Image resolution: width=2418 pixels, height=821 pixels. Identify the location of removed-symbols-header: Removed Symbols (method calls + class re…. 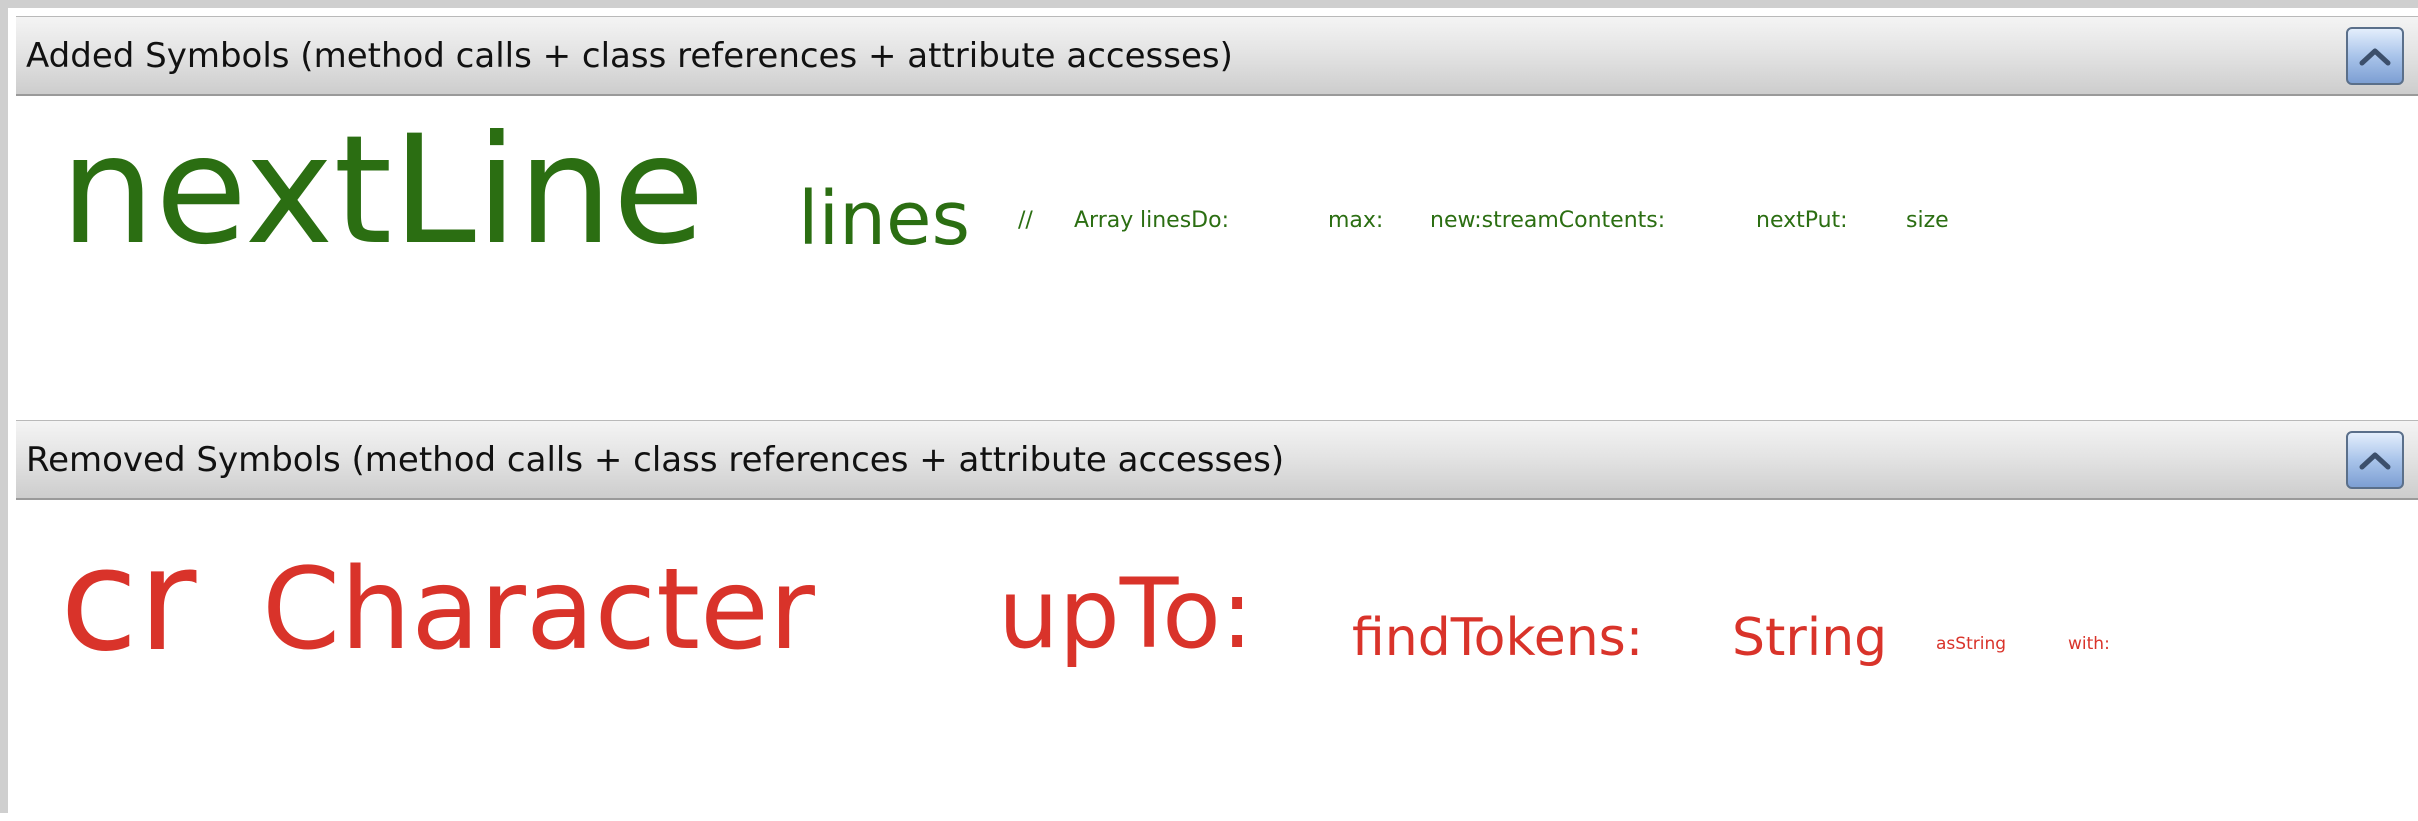
(1217, 460).